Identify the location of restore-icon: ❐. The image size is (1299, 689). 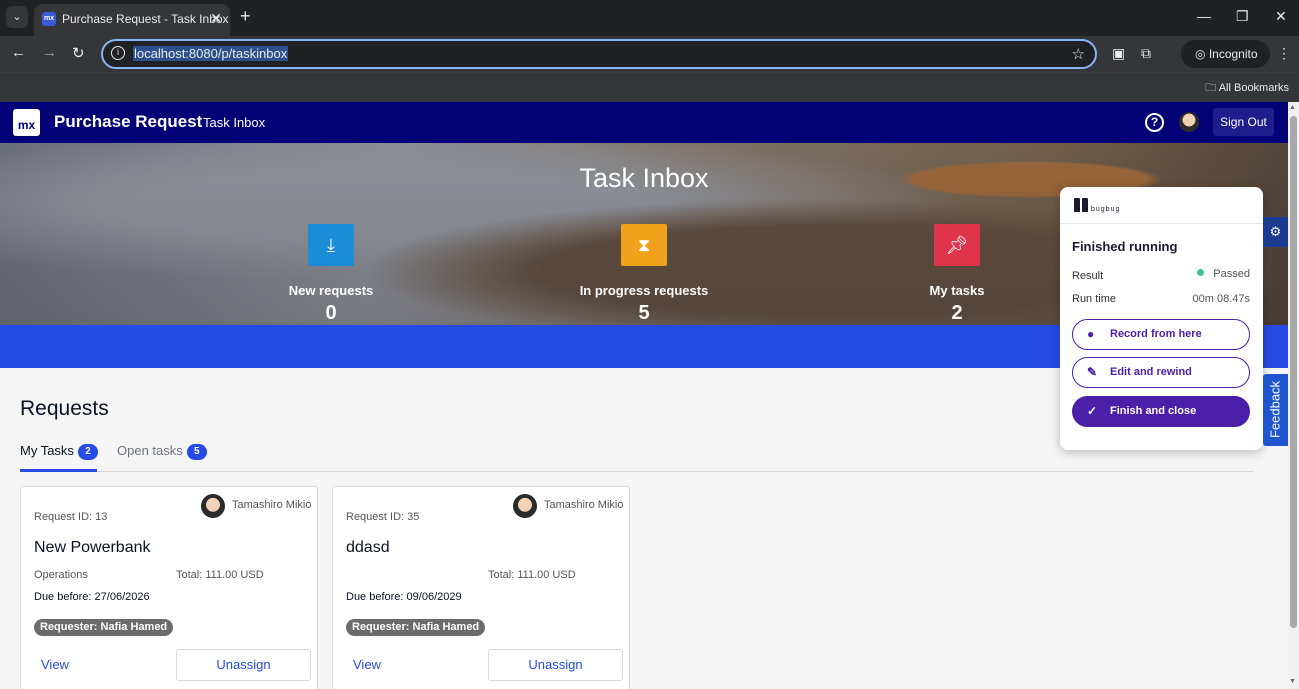
(1242, 16).